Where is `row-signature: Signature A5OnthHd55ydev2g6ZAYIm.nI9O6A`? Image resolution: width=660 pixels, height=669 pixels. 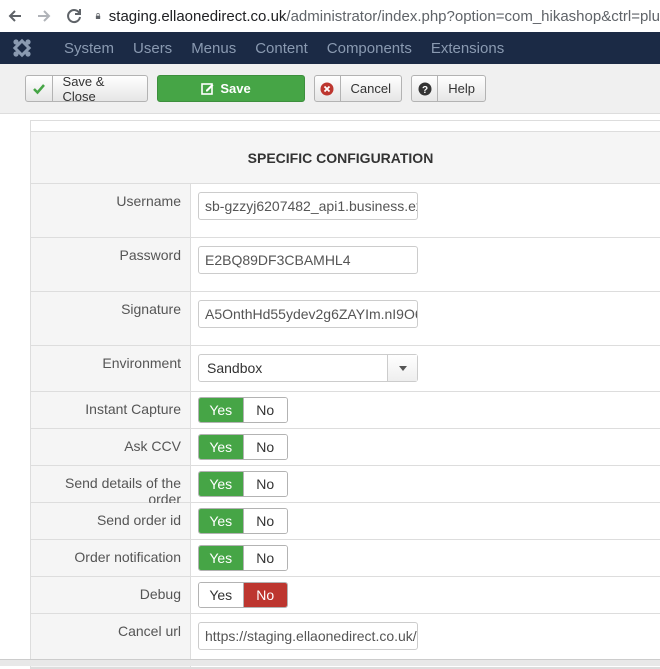 row-signature: Signature A5OnthHd55ydev2g6ZAYIm.nI9O6A is located at coordinates (345, 319).